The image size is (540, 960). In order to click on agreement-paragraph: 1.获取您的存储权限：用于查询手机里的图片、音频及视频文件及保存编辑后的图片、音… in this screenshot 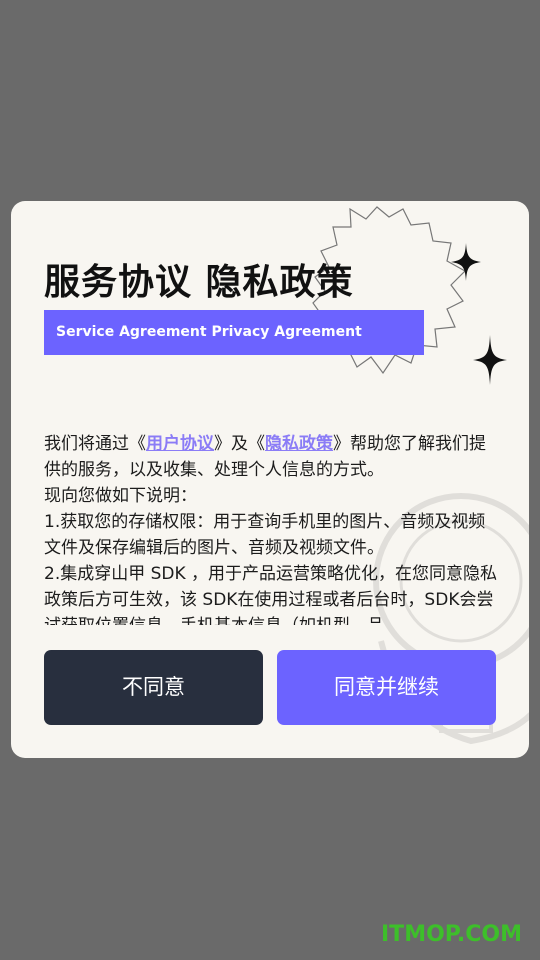, I will do `click(265, 535)`.